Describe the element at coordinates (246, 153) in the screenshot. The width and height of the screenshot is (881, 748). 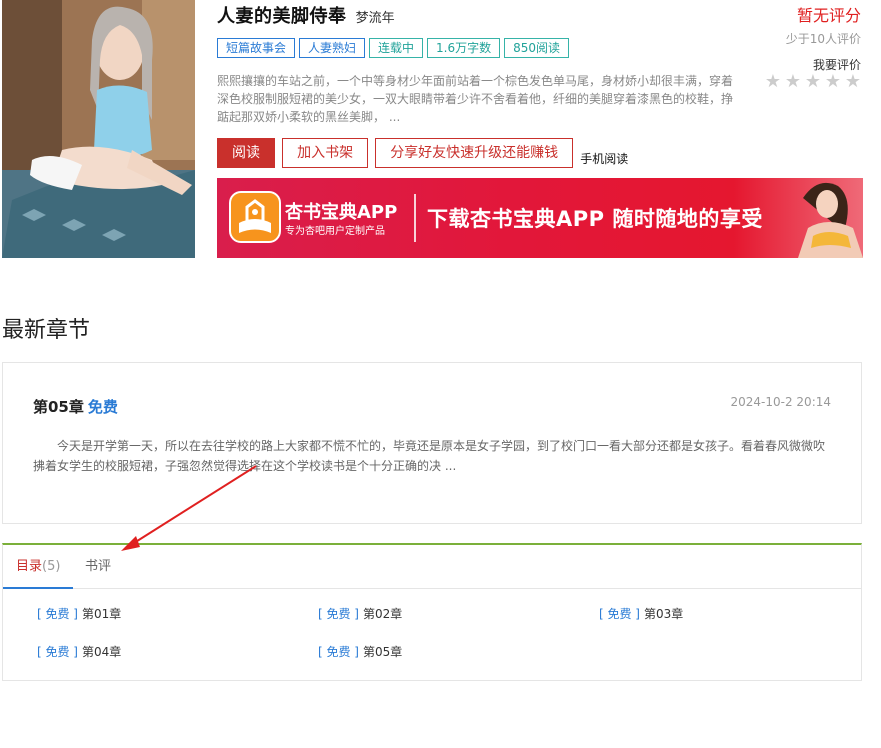
I see `read-button: 阅读` at that location.